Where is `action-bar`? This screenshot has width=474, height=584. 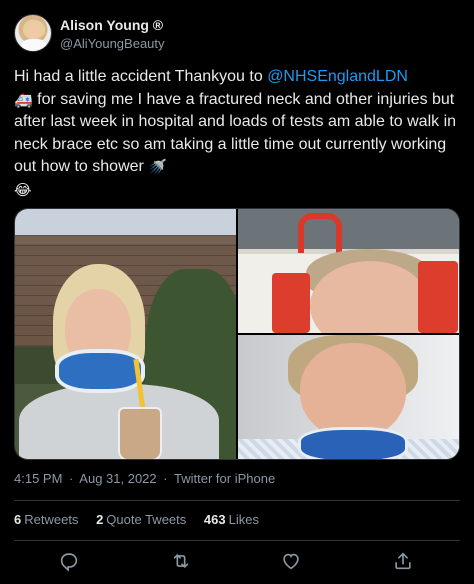 action-bar is located at coordinates (237, 561).